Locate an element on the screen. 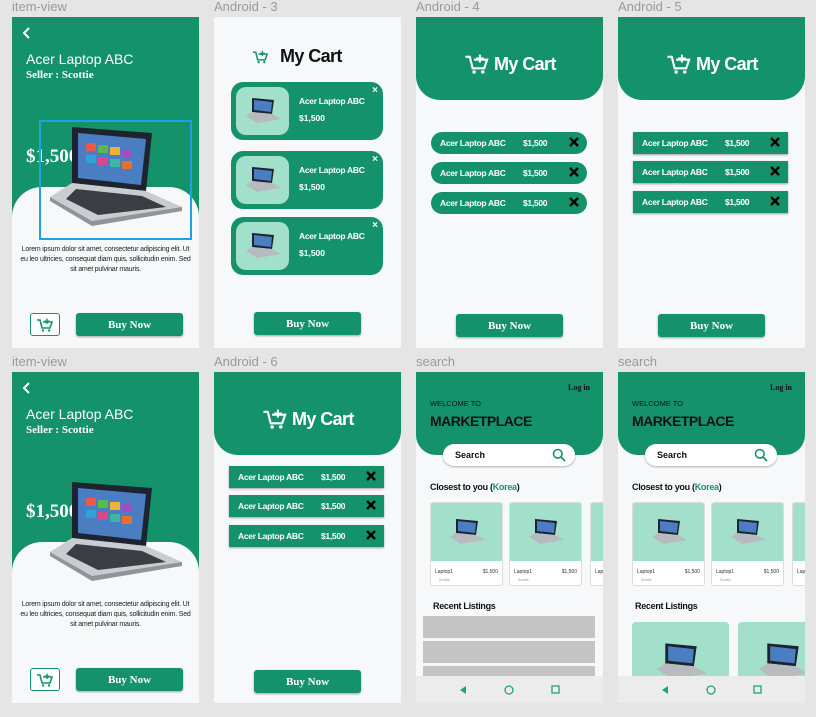 The image size is (816, 717). frame-label: Android - 6 is located at coordinates (246, 361).